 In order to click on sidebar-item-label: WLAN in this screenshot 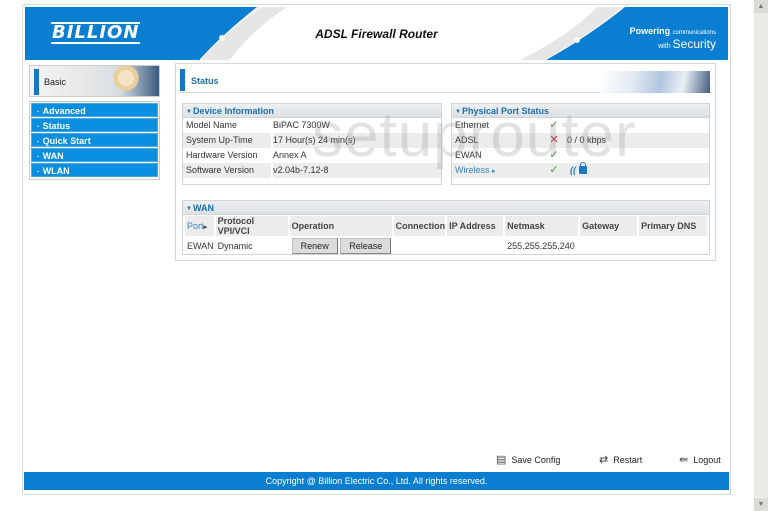, I will do `click(56, 171)`.